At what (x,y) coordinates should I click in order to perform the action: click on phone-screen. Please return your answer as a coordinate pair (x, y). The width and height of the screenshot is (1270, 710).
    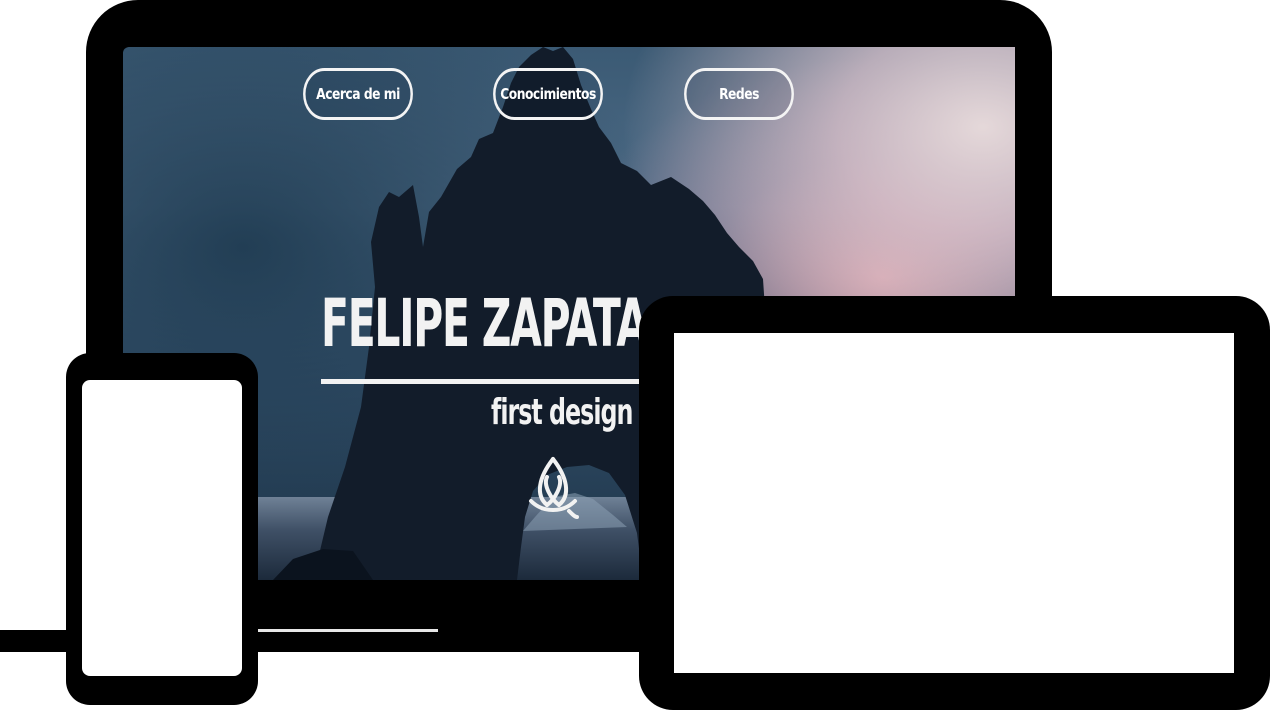
    Looking at the image, I should click on (162, 528).